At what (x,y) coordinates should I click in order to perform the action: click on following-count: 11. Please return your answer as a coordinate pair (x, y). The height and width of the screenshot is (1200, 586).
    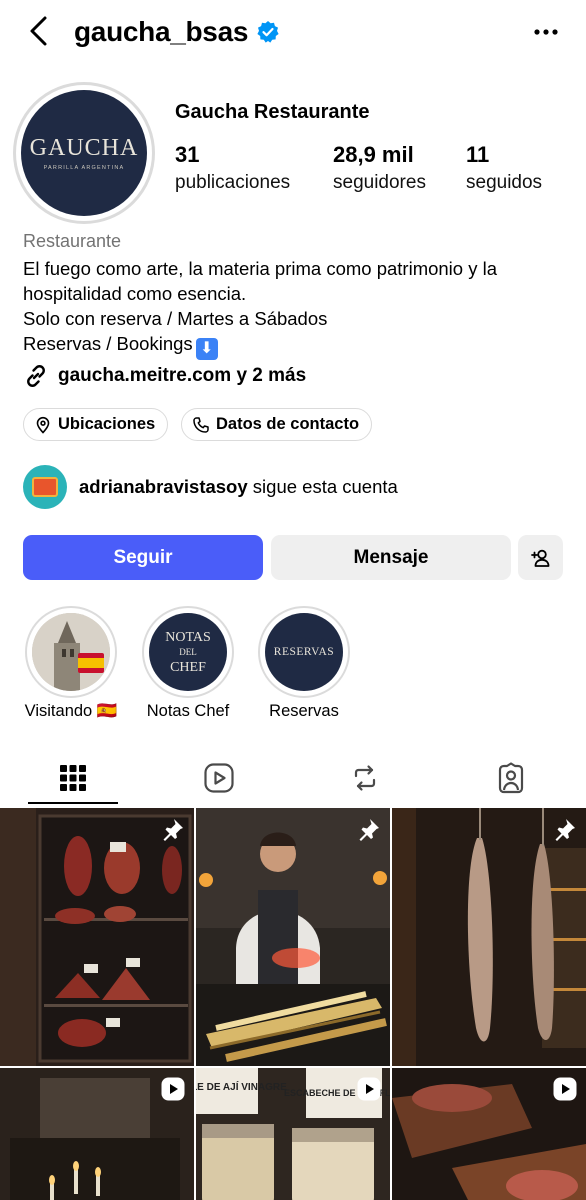
    Looking at the image, I should click on (478, 154).